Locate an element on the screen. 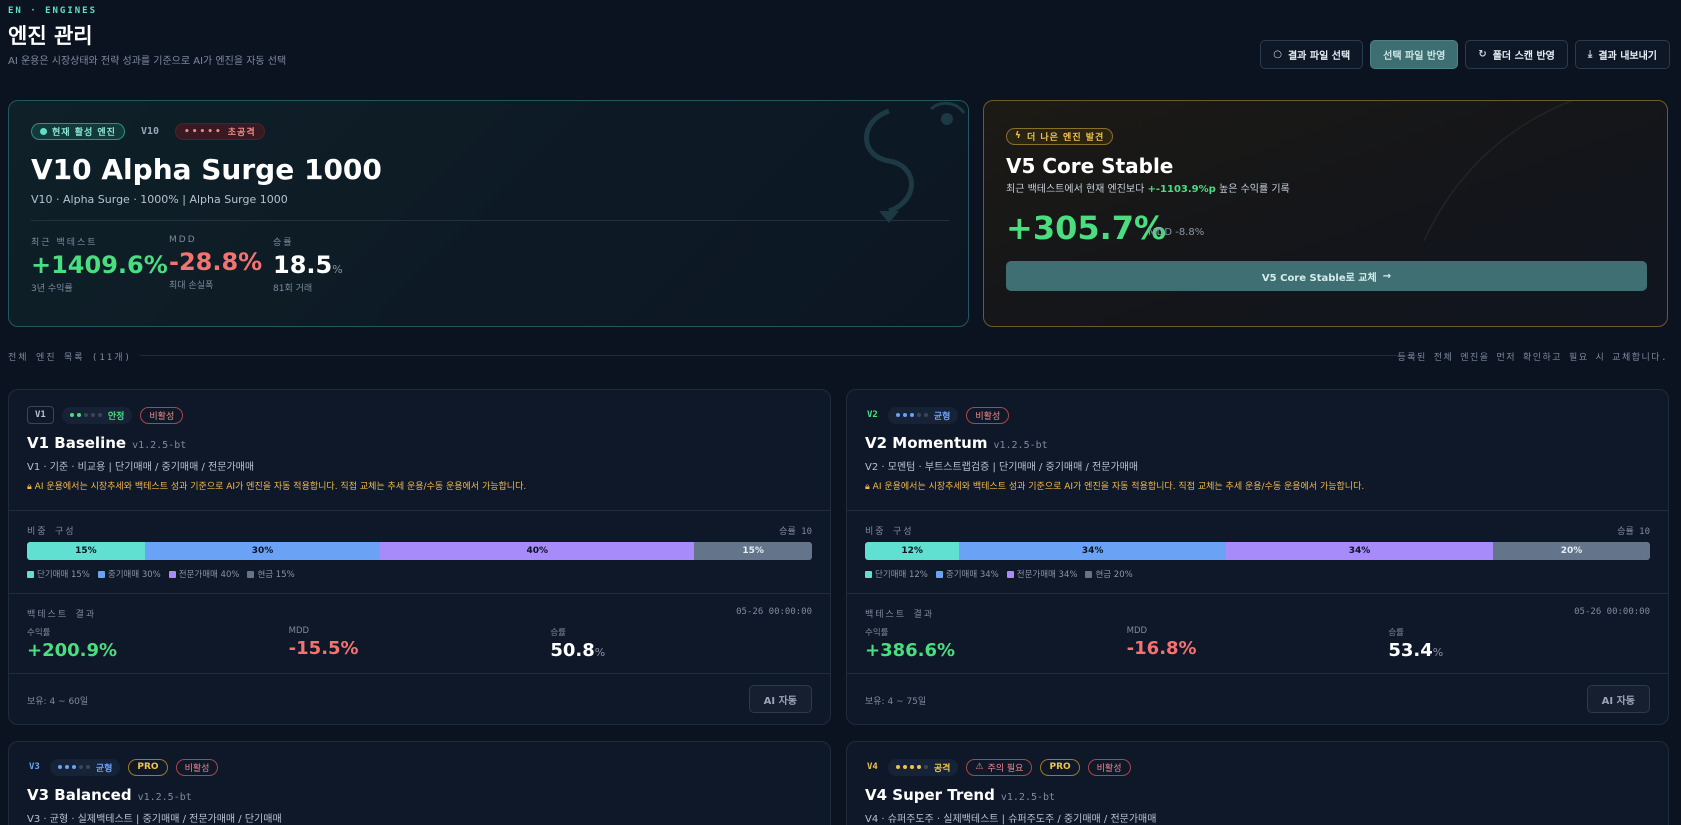  download-icon: ⤓ is located at coordinates (1590, 54).